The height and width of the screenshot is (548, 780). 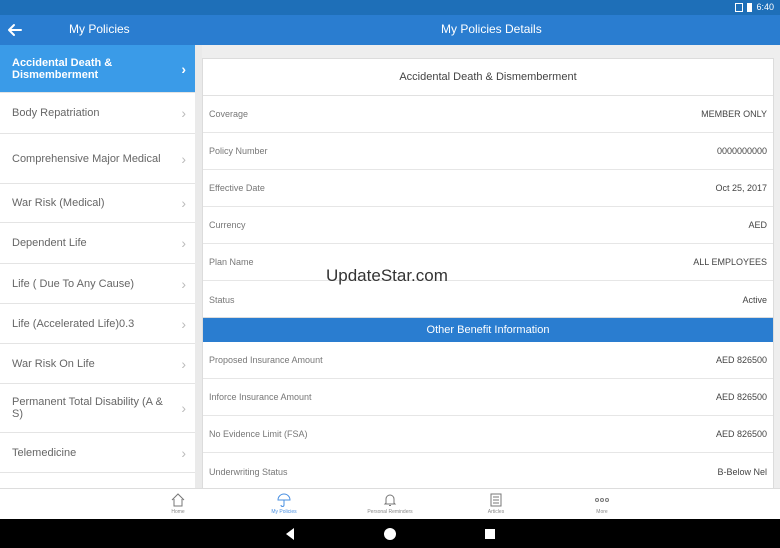 I want to click on system-nav-bar, so click(x=390, y=533).